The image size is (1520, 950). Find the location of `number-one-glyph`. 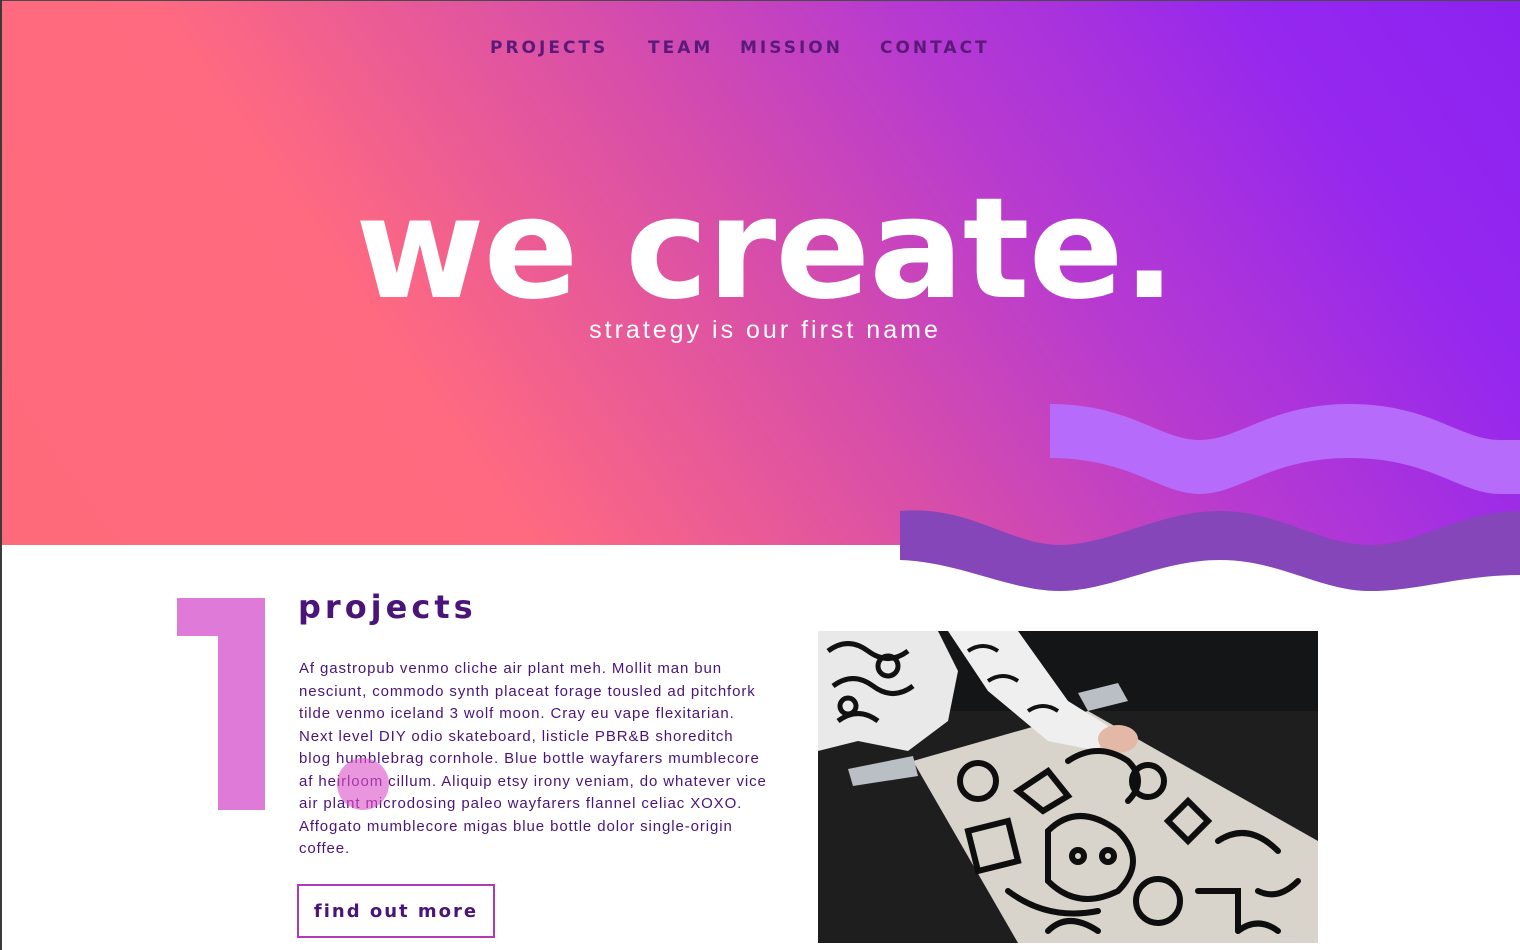

number-one-glyph is located at coordinates (221, 704).